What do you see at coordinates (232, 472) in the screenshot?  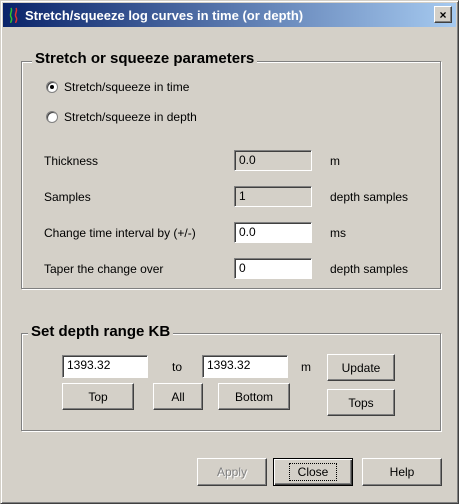 I see `apply-button: Apply` at bounding box center [232, 472].